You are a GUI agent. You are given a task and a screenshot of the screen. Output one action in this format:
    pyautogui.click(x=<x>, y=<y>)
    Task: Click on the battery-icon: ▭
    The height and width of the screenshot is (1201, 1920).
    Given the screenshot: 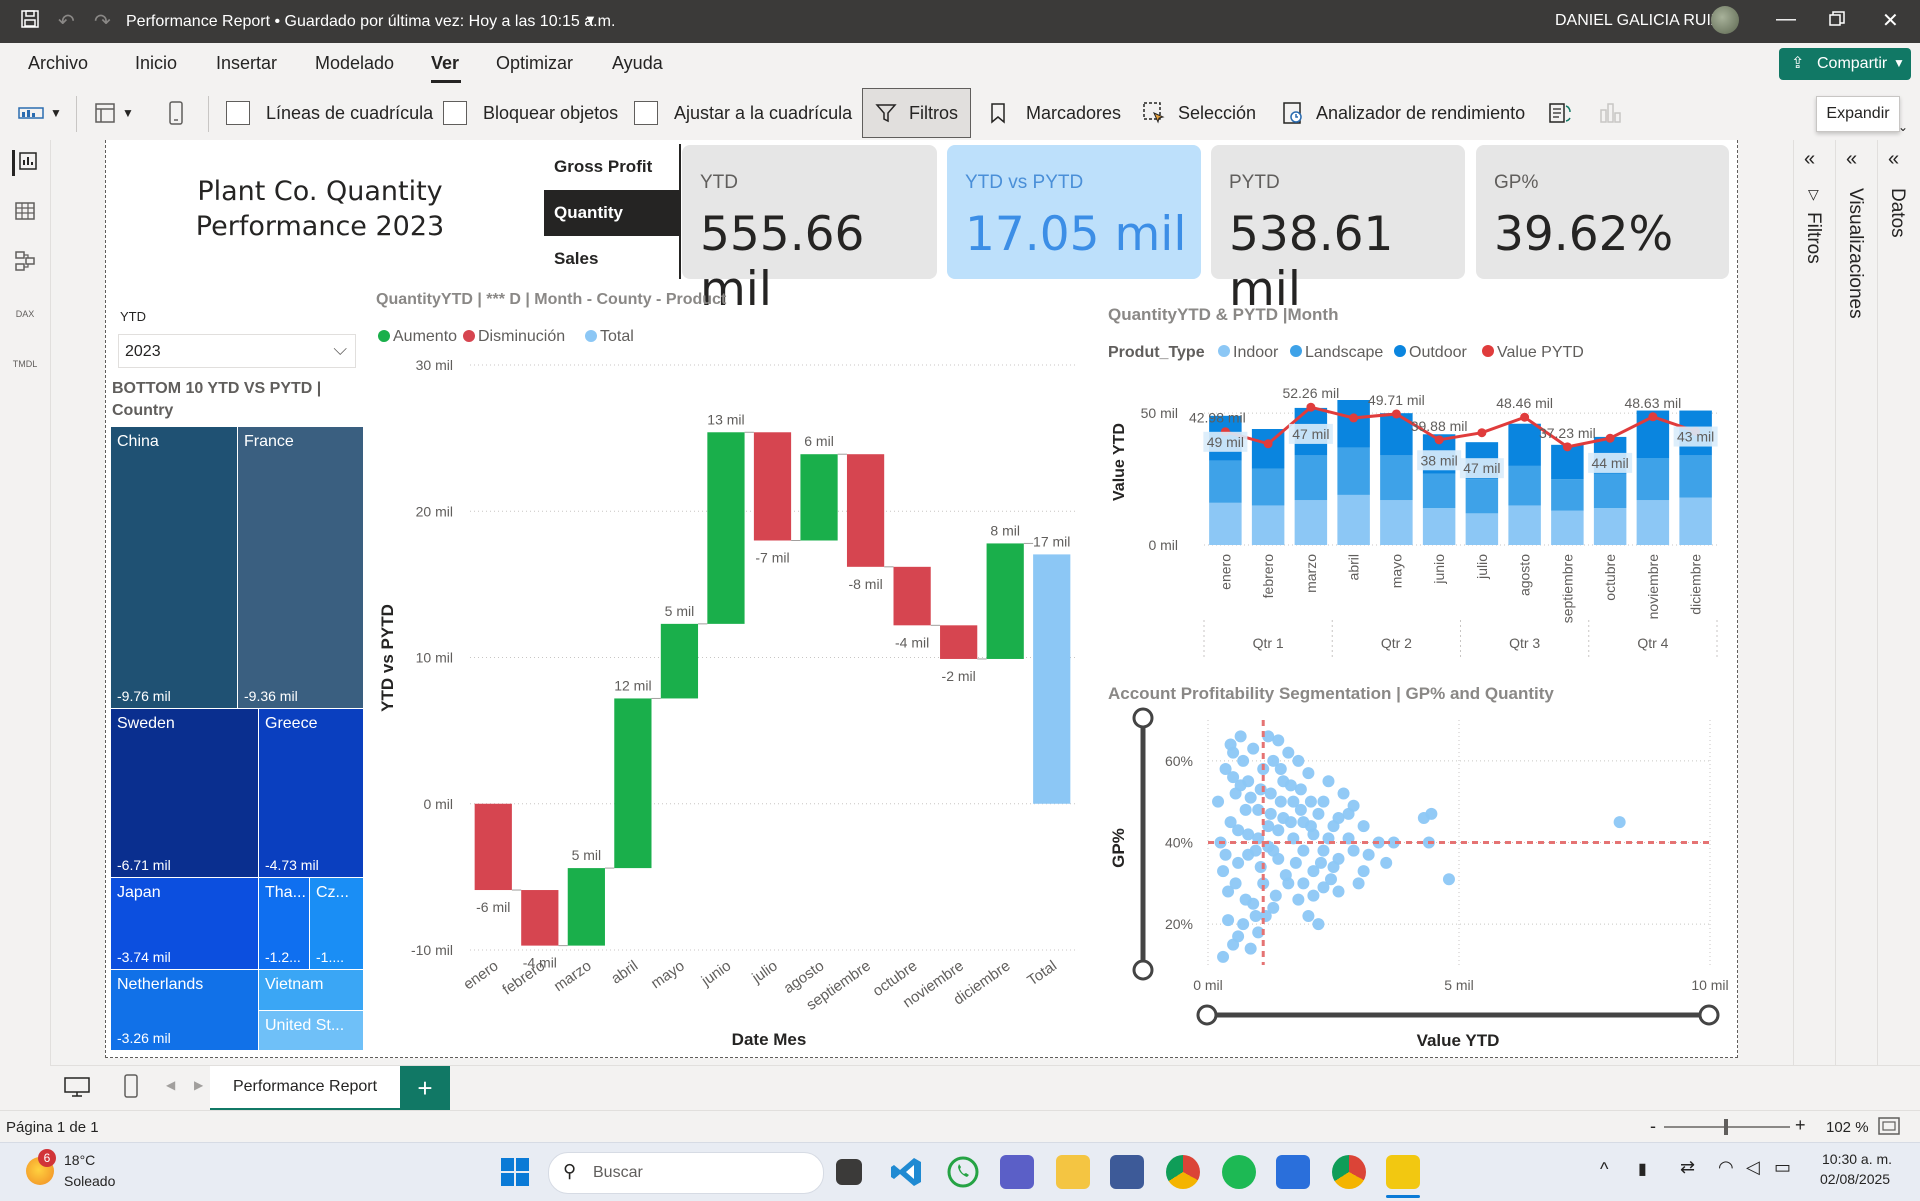 What is the action you would take?
    pyautogui.click(x=1782, y=1167)
    